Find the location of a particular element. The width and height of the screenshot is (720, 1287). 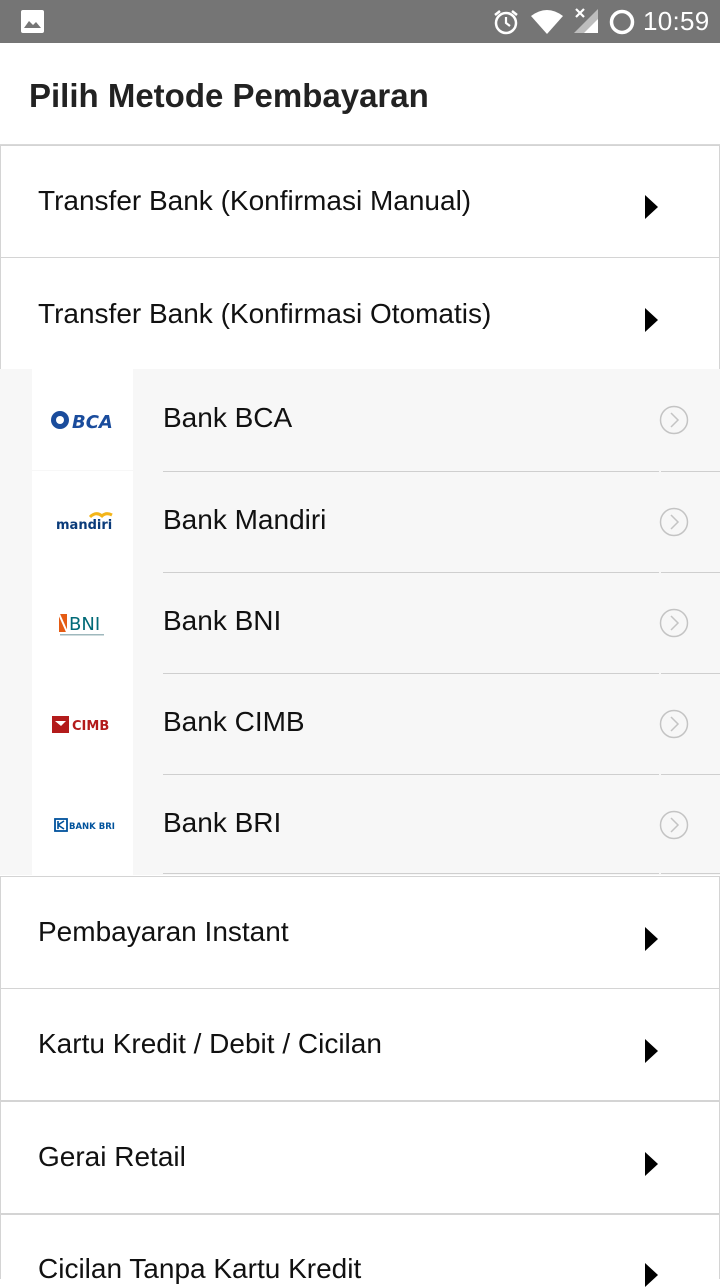

bni-logo: BNI is located at coordinates (82, 622).